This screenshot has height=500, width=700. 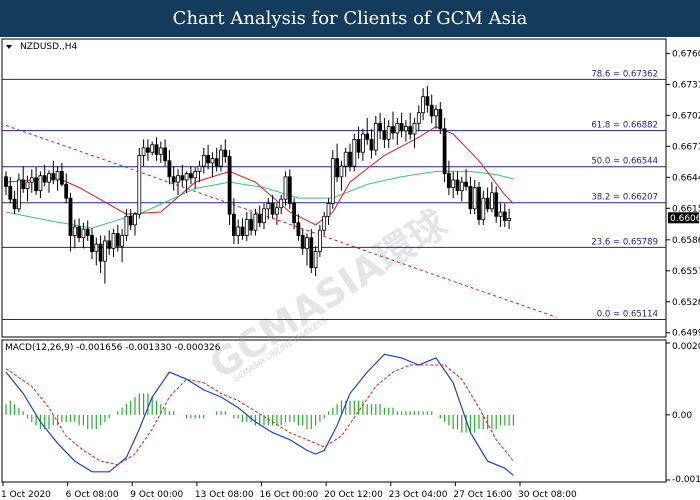 What do you see at coordinates (686, 147) in the screenshot?
I see `price-tick-label: 0.66735` at bounding box center [686, 147].